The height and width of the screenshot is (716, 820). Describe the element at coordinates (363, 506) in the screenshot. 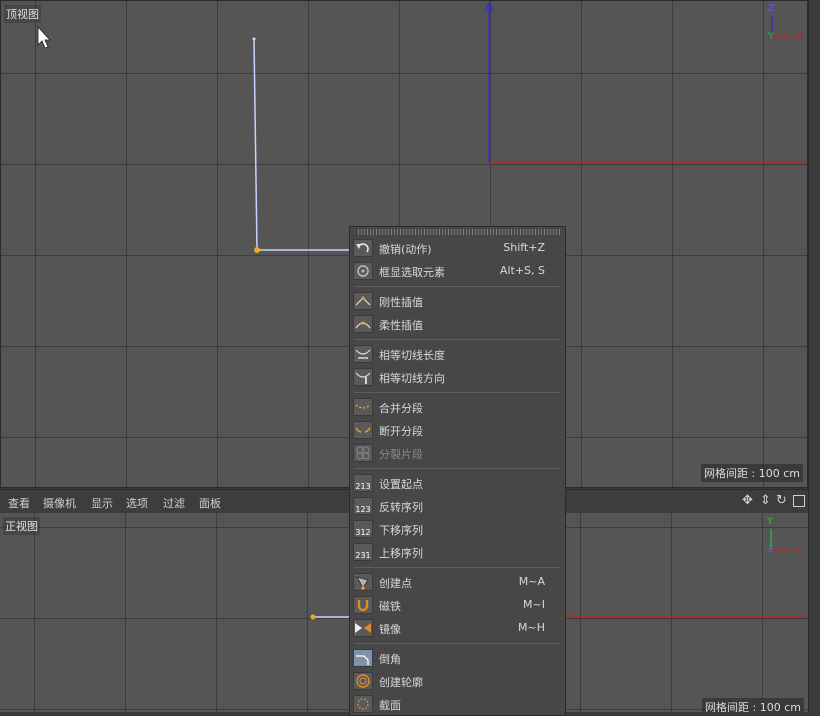

I see `reverse-sequence-icon: 123` at that location.